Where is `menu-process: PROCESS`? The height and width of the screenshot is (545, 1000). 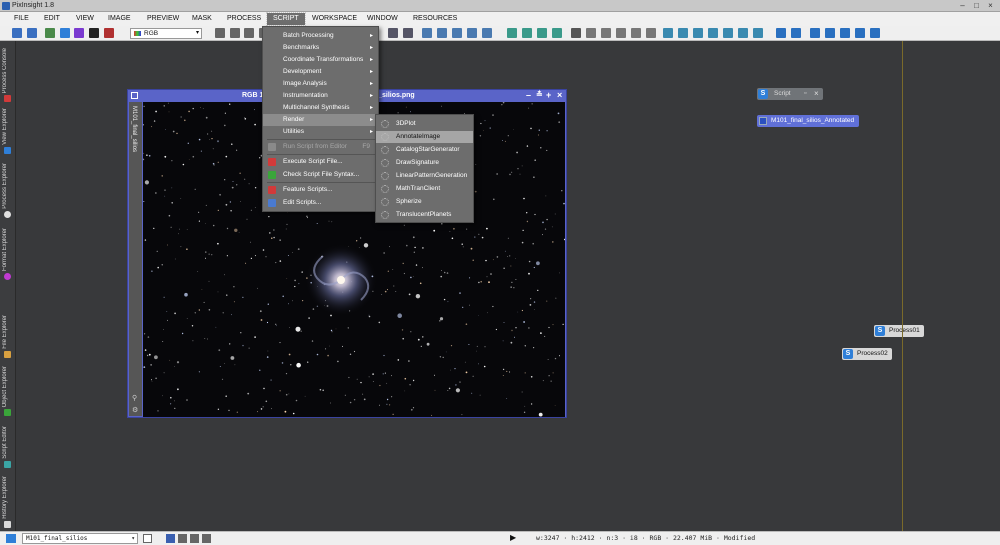
menu-process: PROCESS is located at coordinates (244, 19).